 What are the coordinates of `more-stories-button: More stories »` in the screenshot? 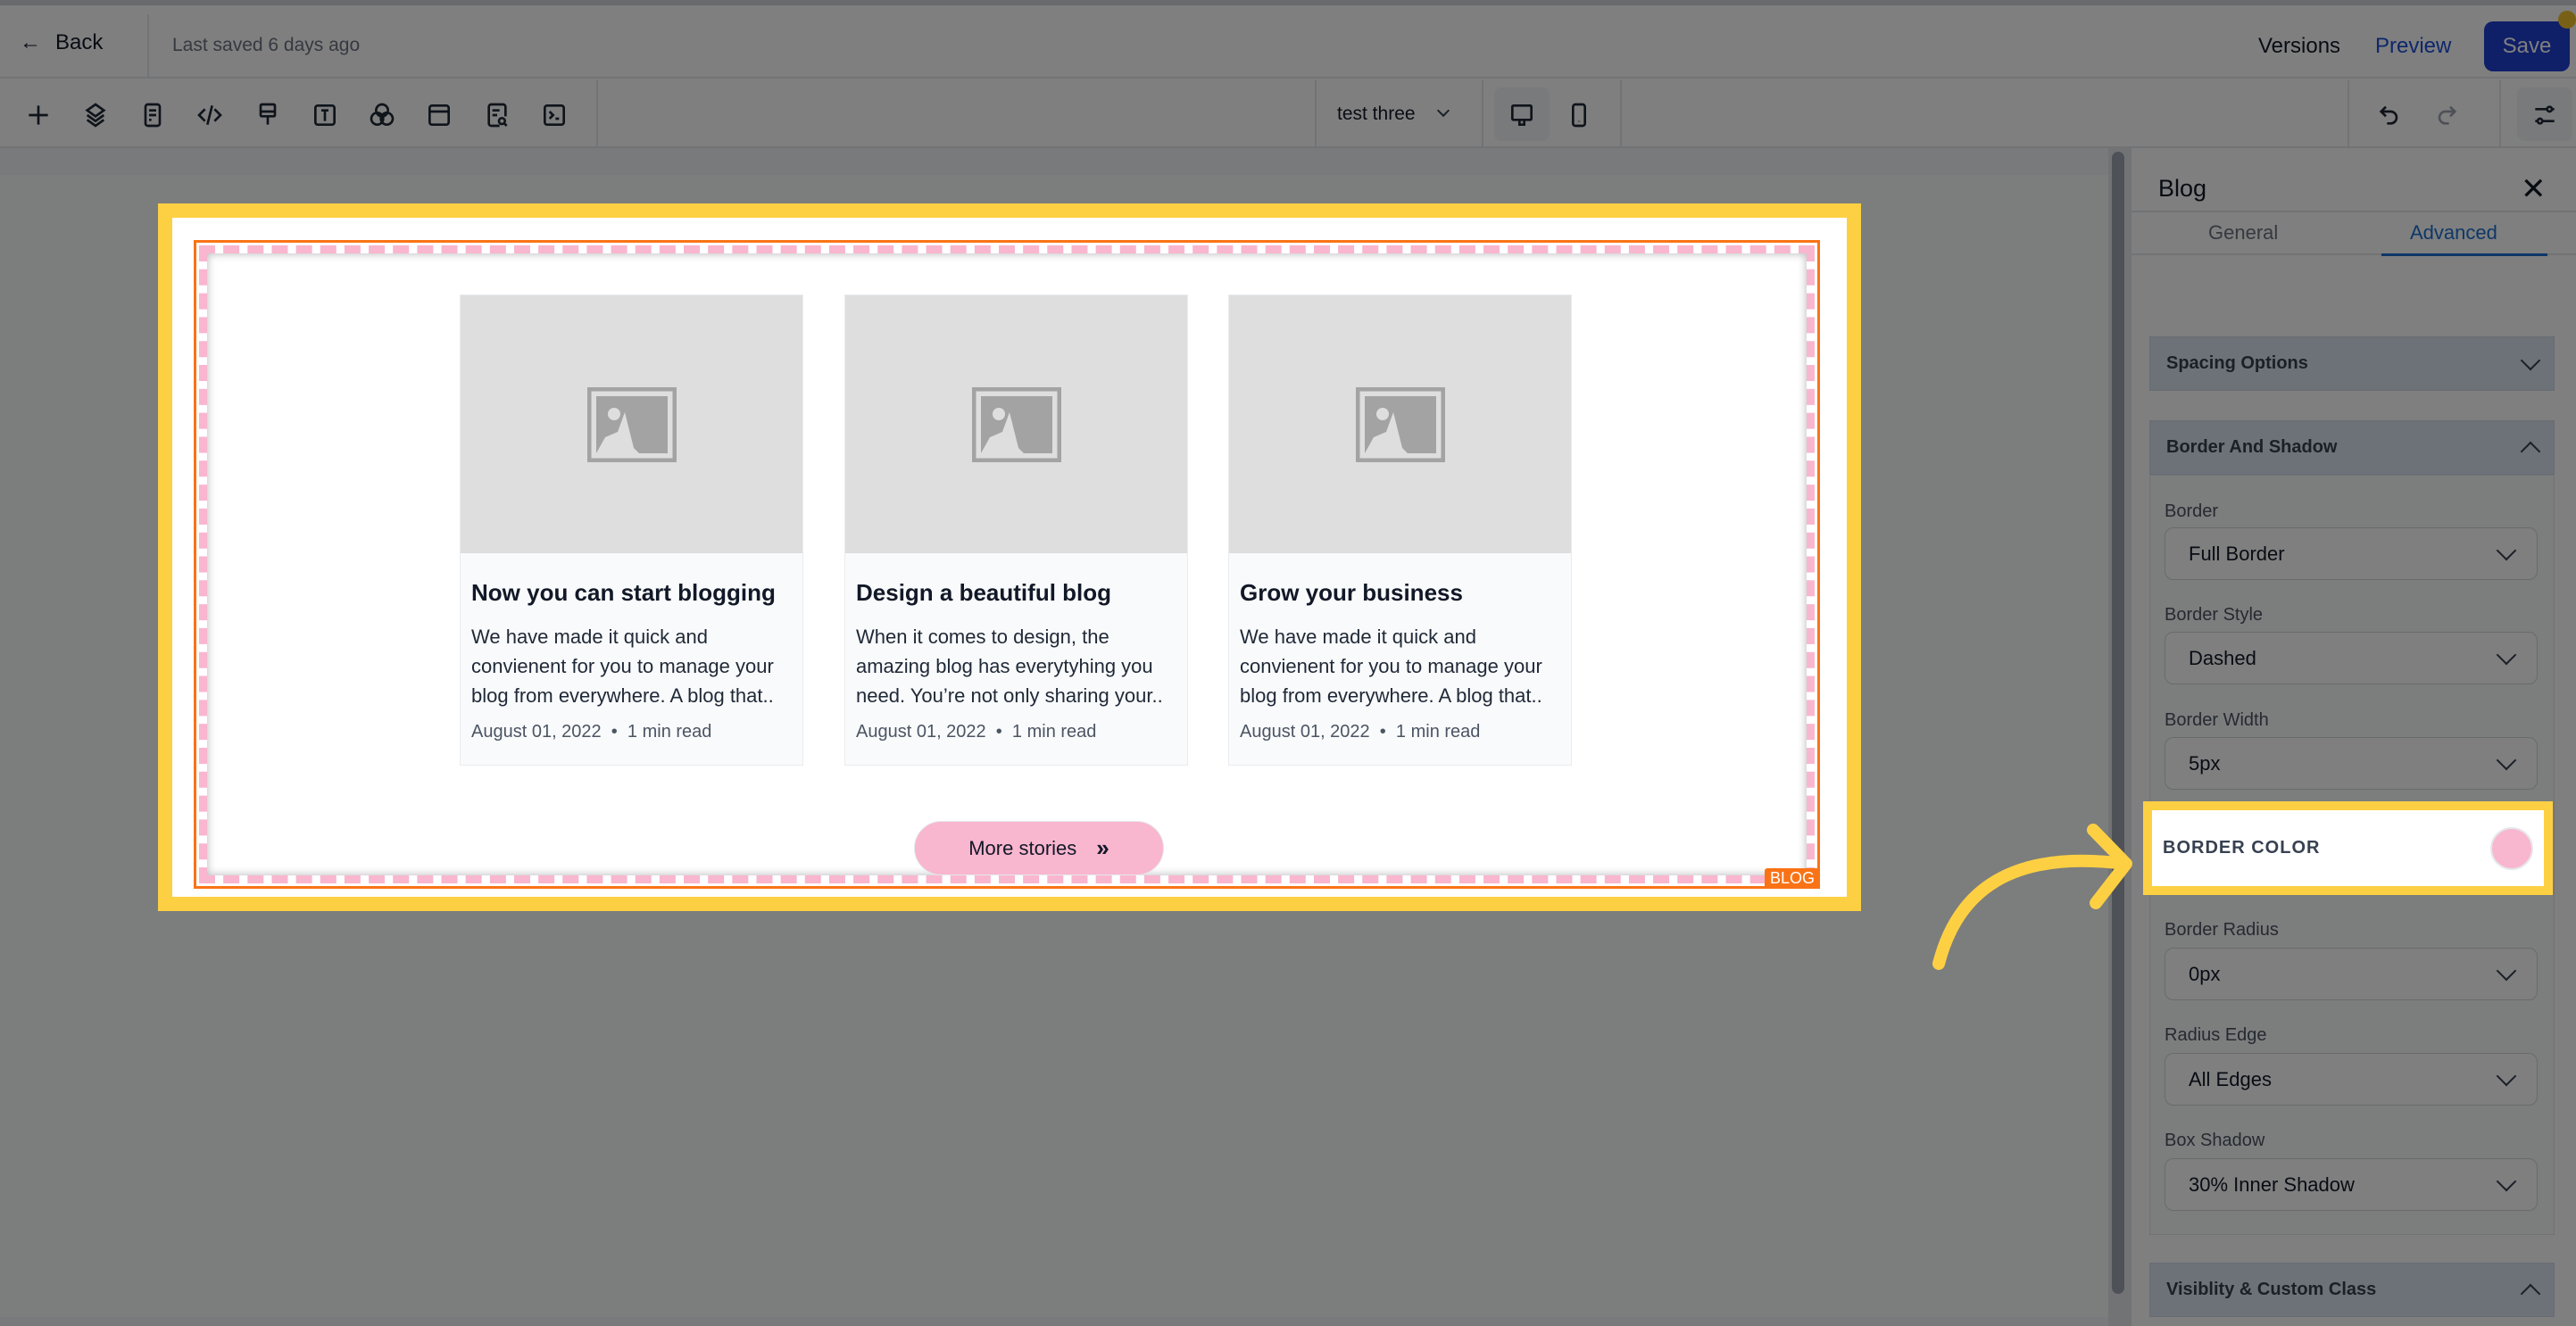 It's located at (1039, 848).